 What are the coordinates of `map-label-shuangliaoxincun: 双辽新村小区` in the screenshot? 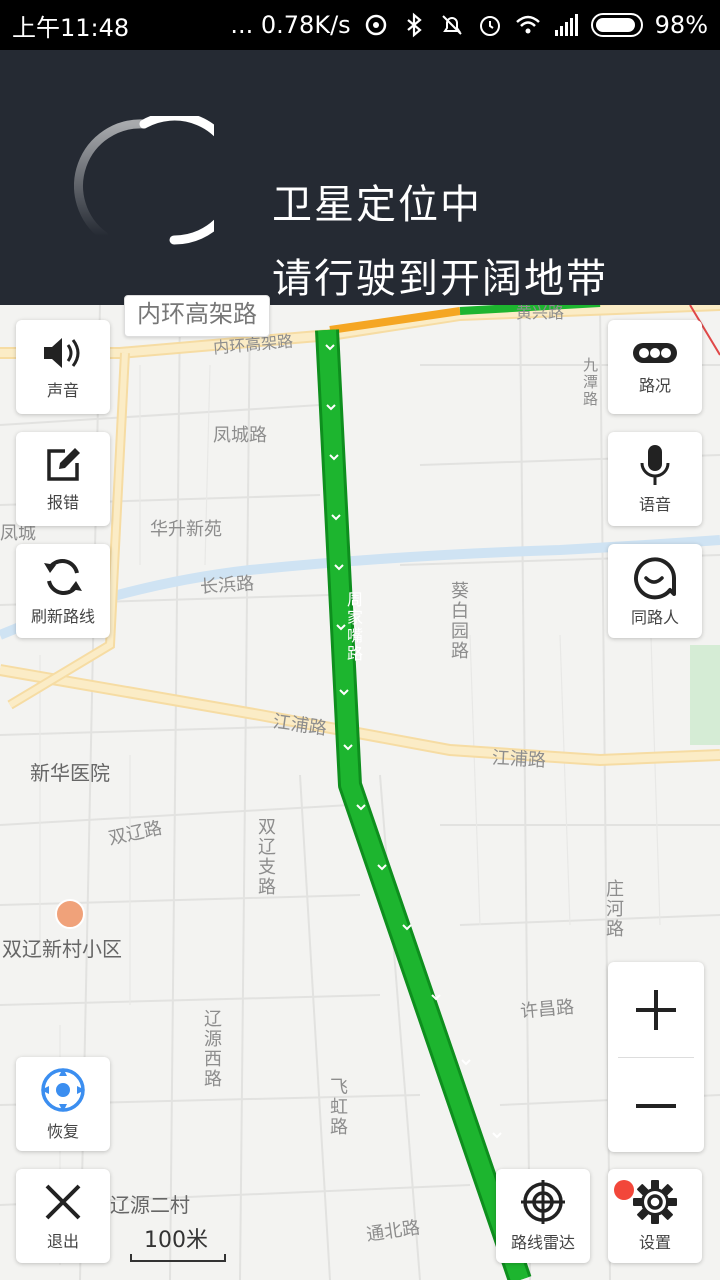 It's located at (62, 949).